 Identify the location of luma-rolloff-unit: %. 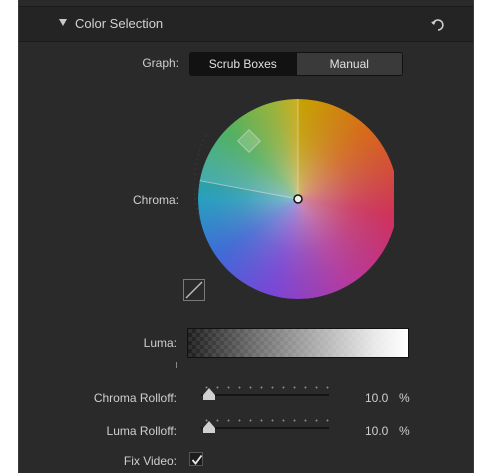
(404, 431).